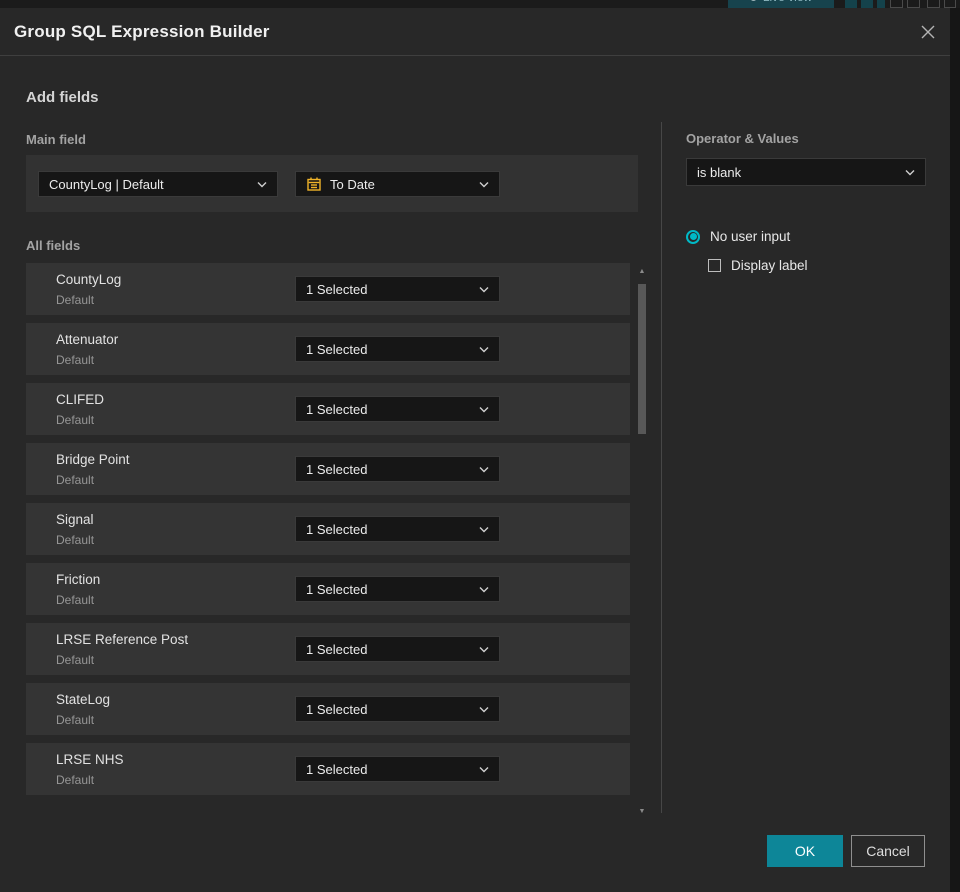  Describe the element at coordinates (888, 851) in the screenshot. I see `cancel-button: Cancel` at that location.